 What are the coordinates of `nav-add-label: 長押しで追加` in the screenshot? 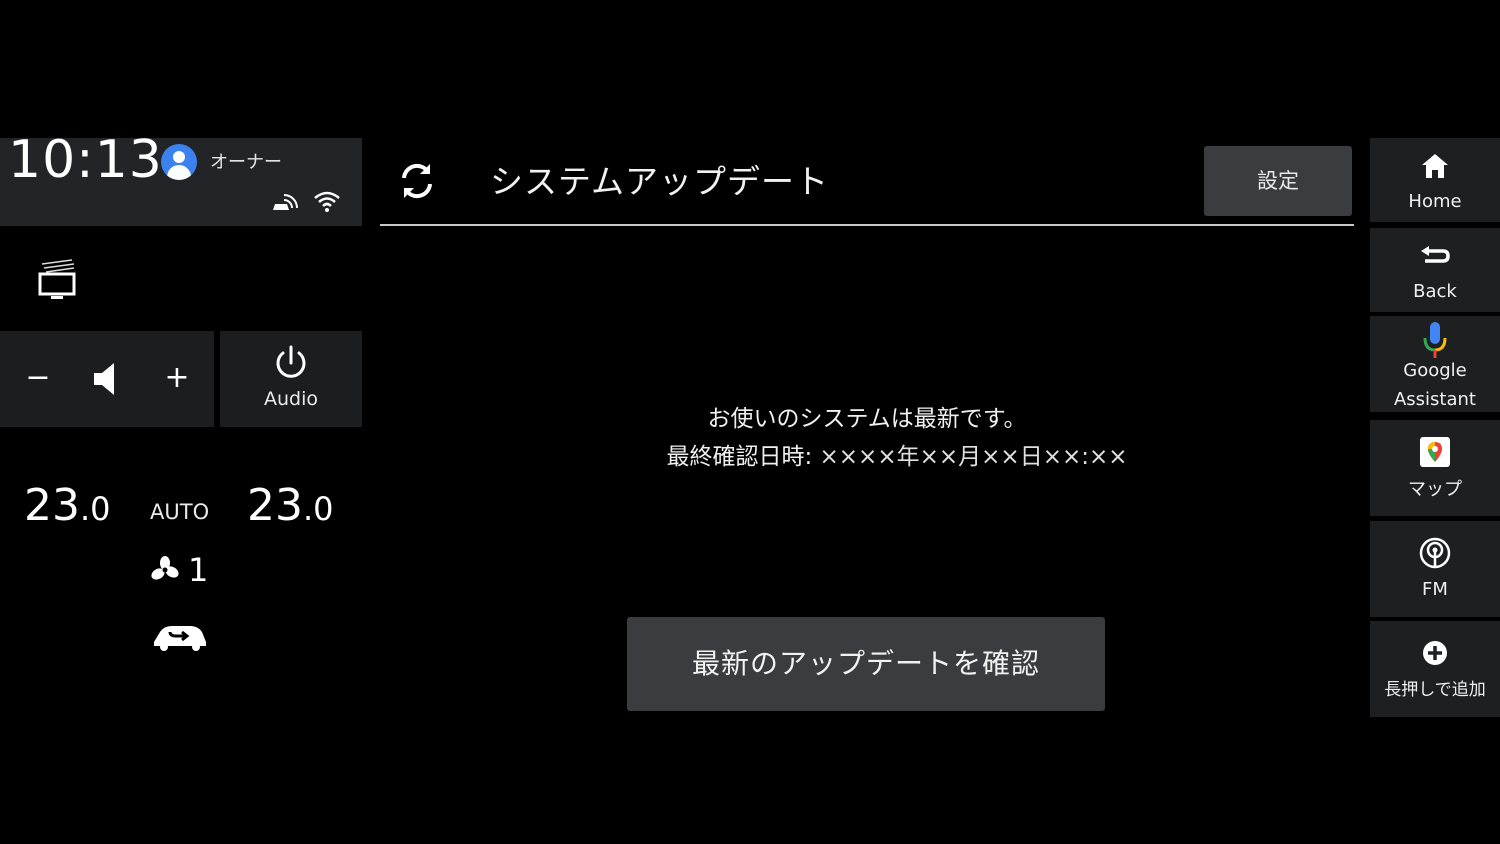 It's located at (1435, 690).